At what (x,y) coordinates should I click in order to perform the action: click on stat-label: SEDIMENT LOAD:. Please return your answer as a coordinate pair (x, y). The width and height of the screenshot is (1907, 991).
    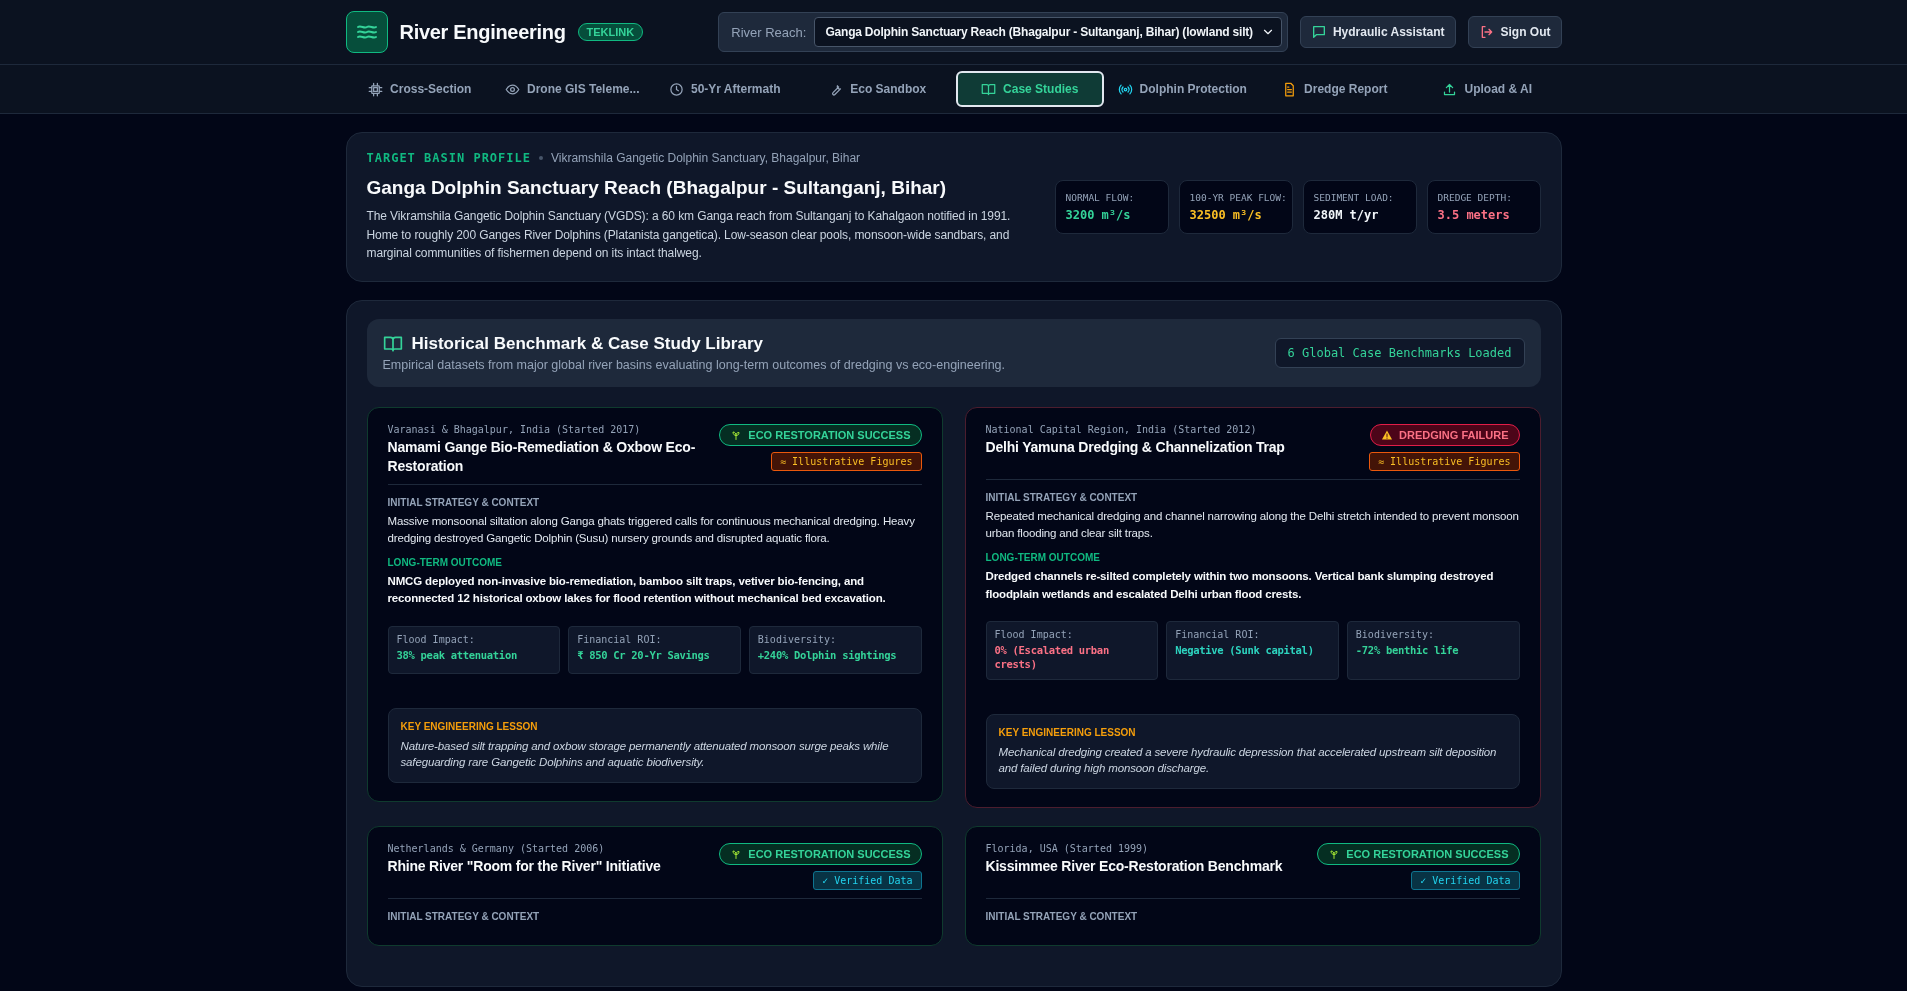
    Looking at the image, I should click on (1354, 197).